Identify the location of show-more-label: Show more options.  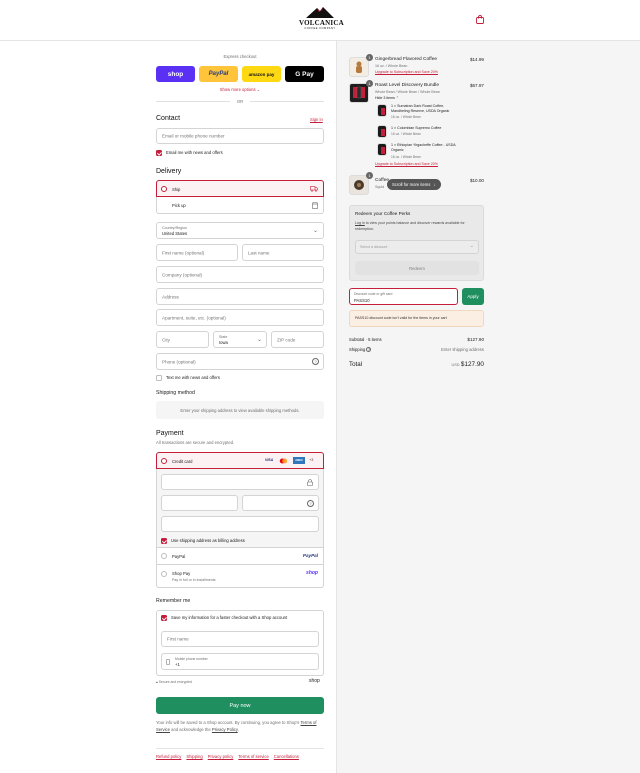
(237, 89).